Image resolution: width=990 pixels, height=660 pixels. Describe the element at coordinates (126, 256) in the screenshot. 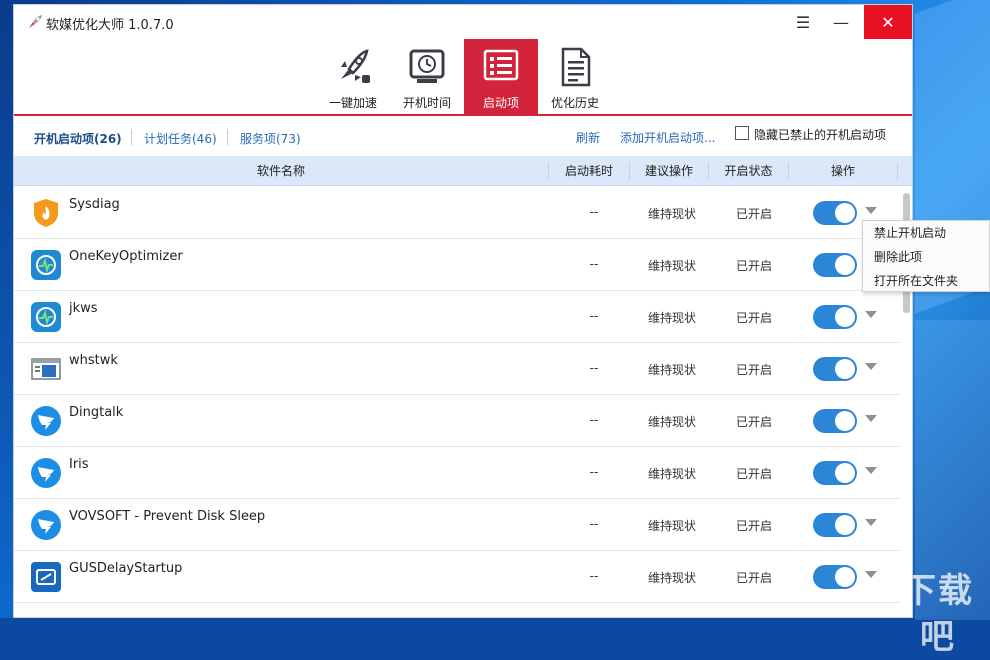

I see `app-name: OneKeyOptimizer` at that location.